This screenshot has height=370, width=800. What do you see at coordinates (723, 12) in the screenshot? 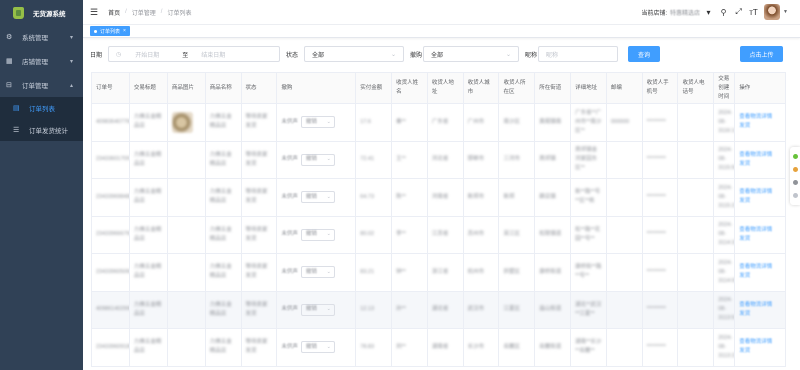
I see `search-icon: ⚲` at bounding box center [723, 12].